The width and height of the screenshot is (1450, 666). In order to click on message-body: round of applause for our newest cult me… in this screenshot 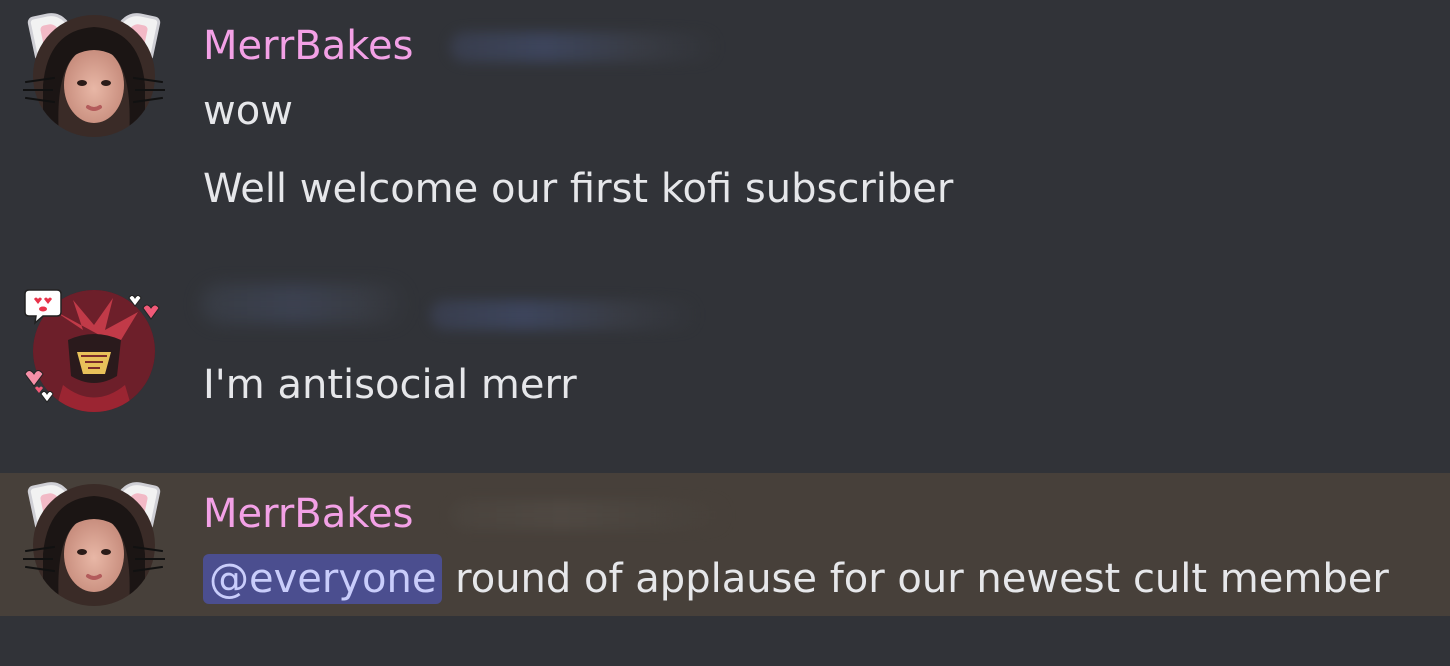, I will do `click(915, 579)`.